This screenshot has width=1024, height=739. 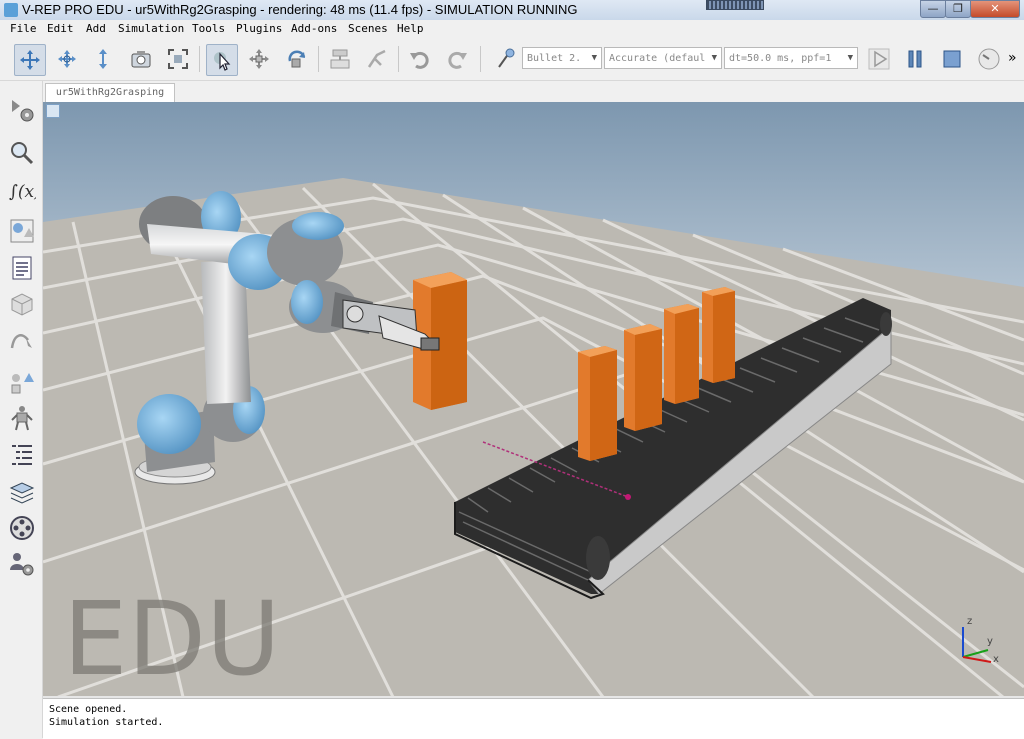 I want to click on accuracy-value: Accurate (defaul, so click(x=657, y=58).